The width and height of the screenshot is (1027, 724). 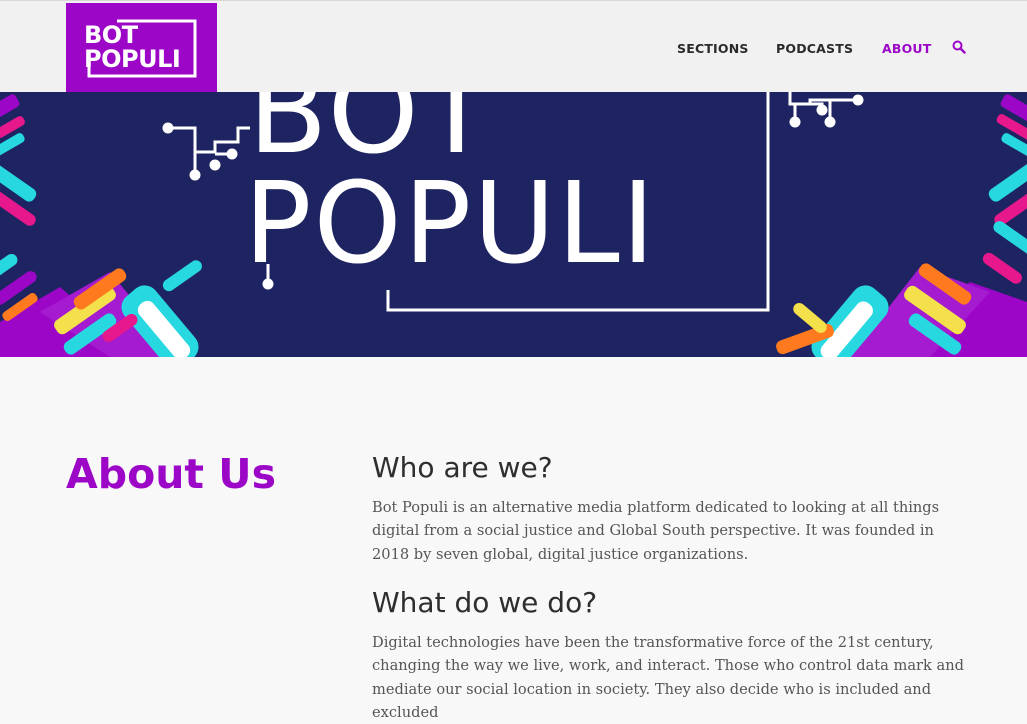 What do you see at coordinates (713, 49) in the screenshot?
I see `nav-sections: SECTIONS` at bounding box center [713, 49].